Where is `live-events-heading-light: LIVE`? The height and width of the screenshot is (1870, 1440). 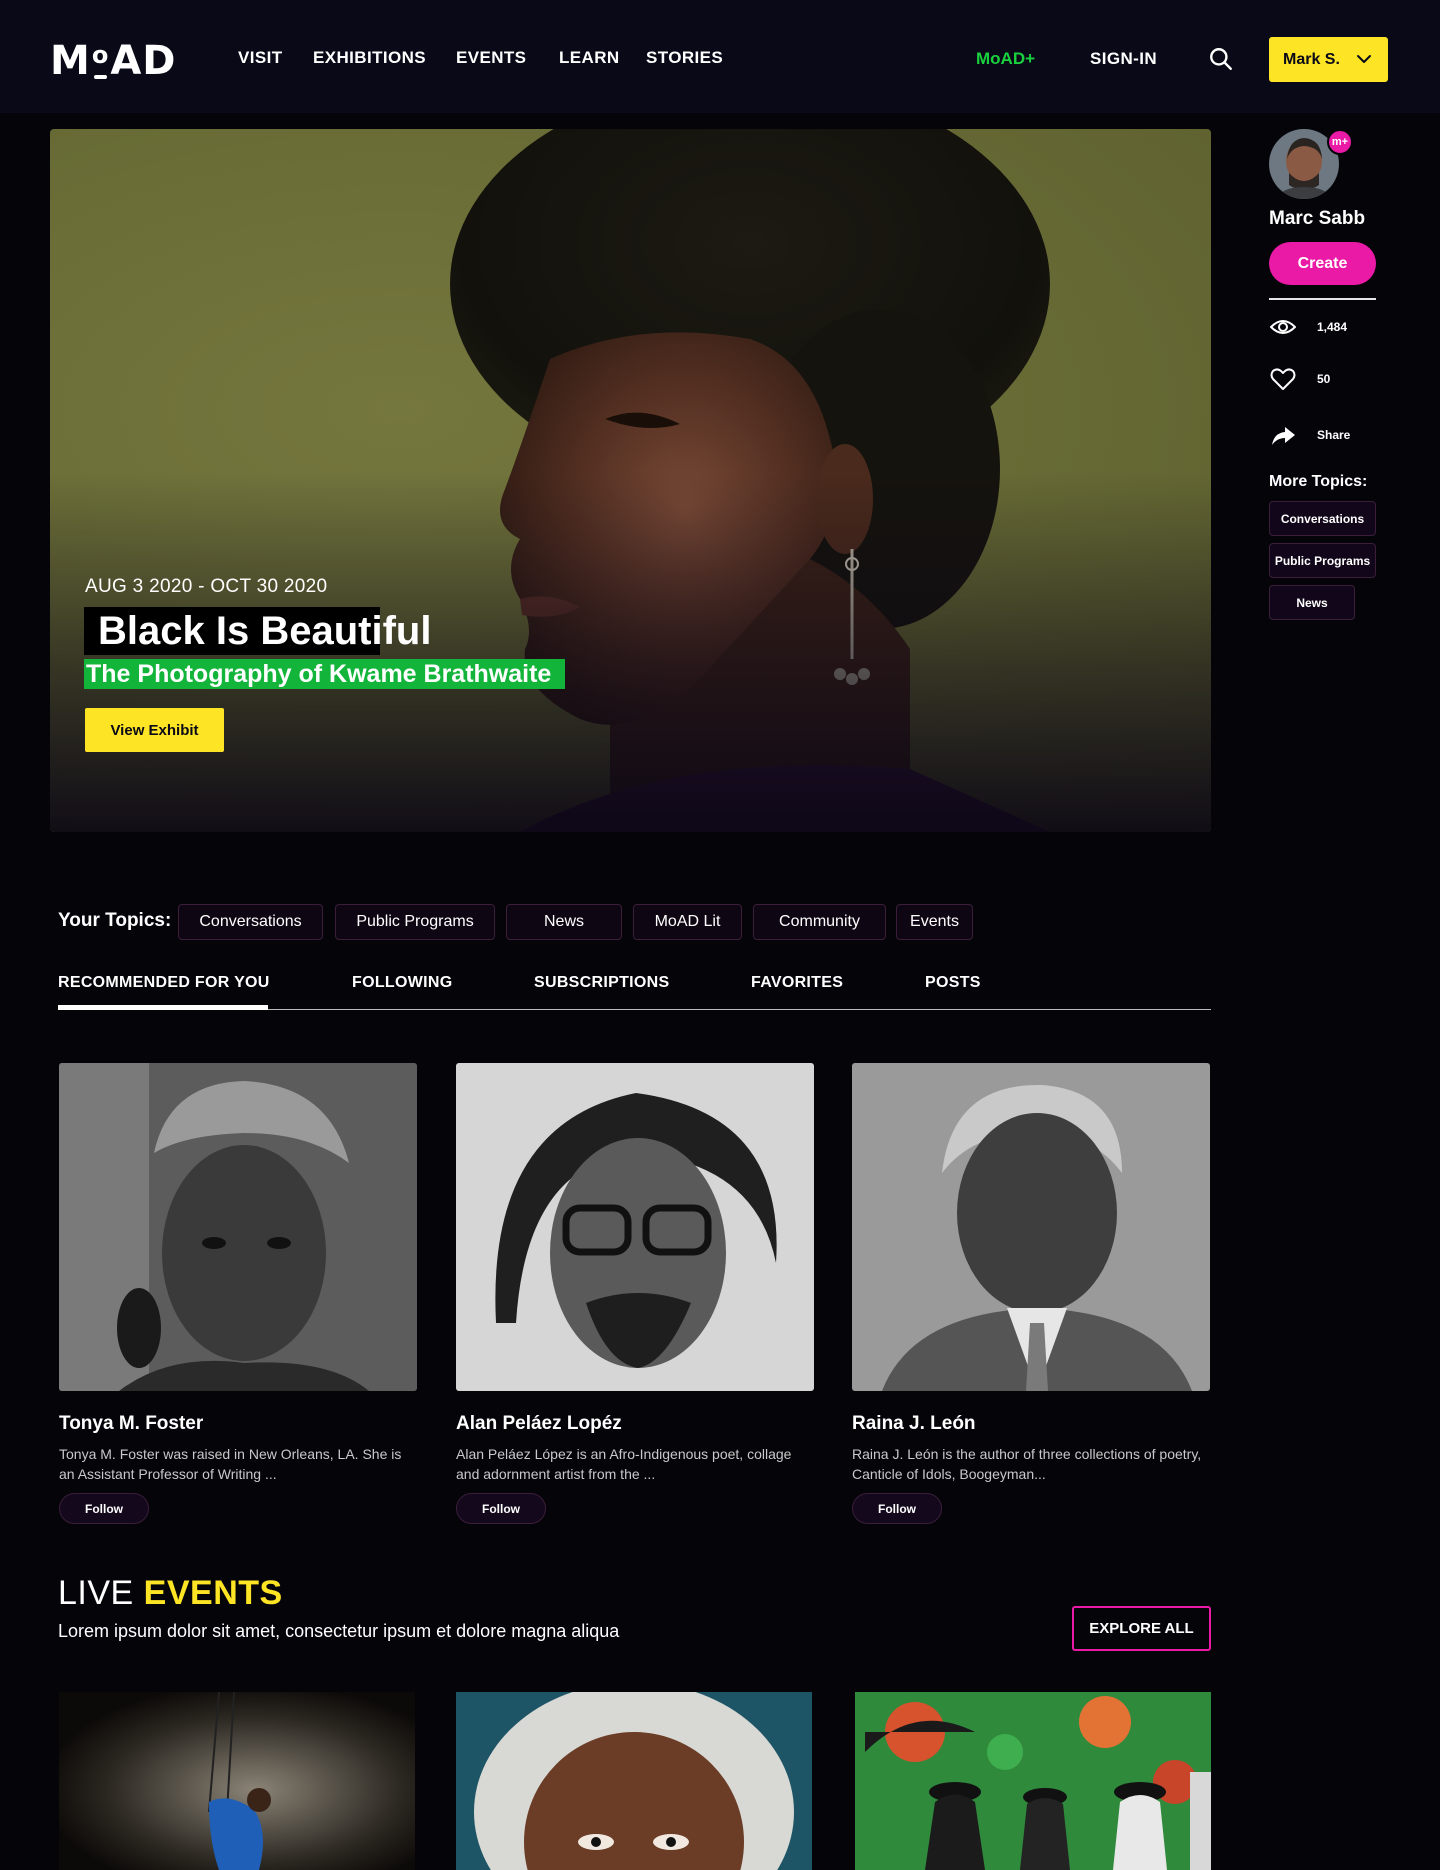 live-events-heading-light: LIVE is located at coordinates (101, 1593).